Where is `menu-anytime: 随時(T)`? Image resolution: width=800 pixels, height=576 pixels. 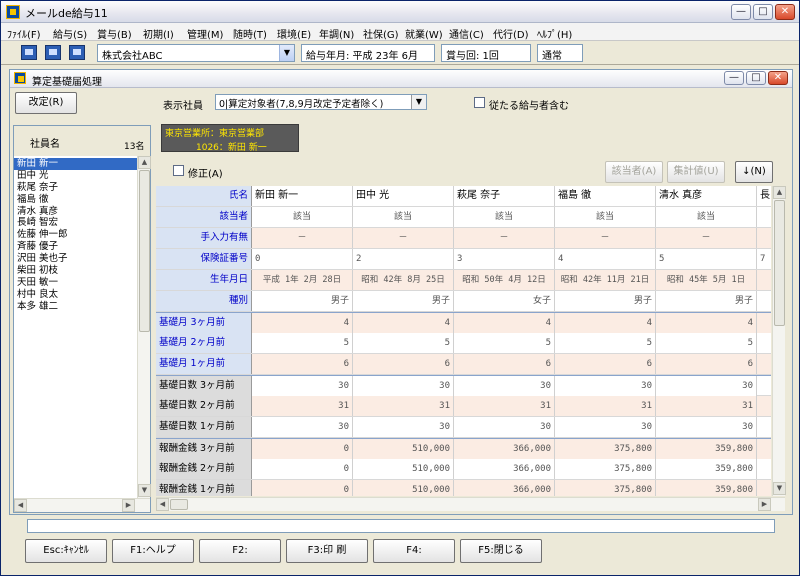
menu-anytime: 随時(T) is located at coordinates (250, 33).